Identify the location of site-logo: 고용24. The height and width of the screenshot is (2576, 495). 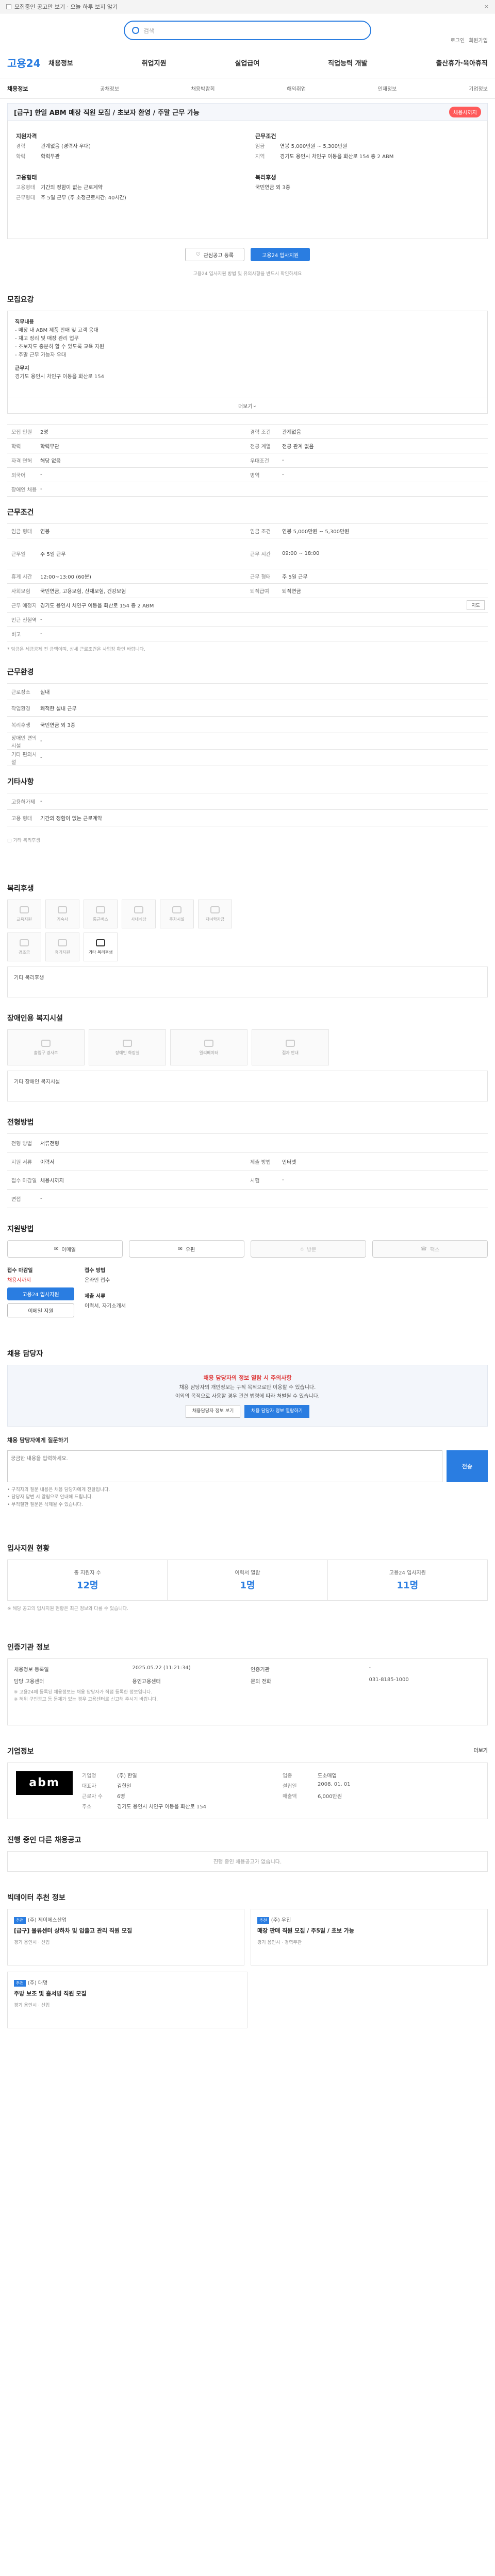
(27, 62).